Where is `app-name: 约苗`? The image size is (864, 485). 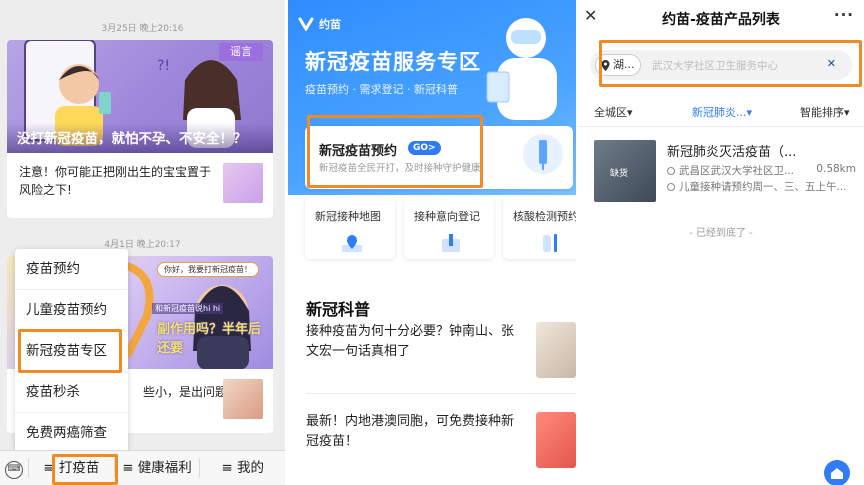
app-name: 约苗 is located at coordinates (330, 24).